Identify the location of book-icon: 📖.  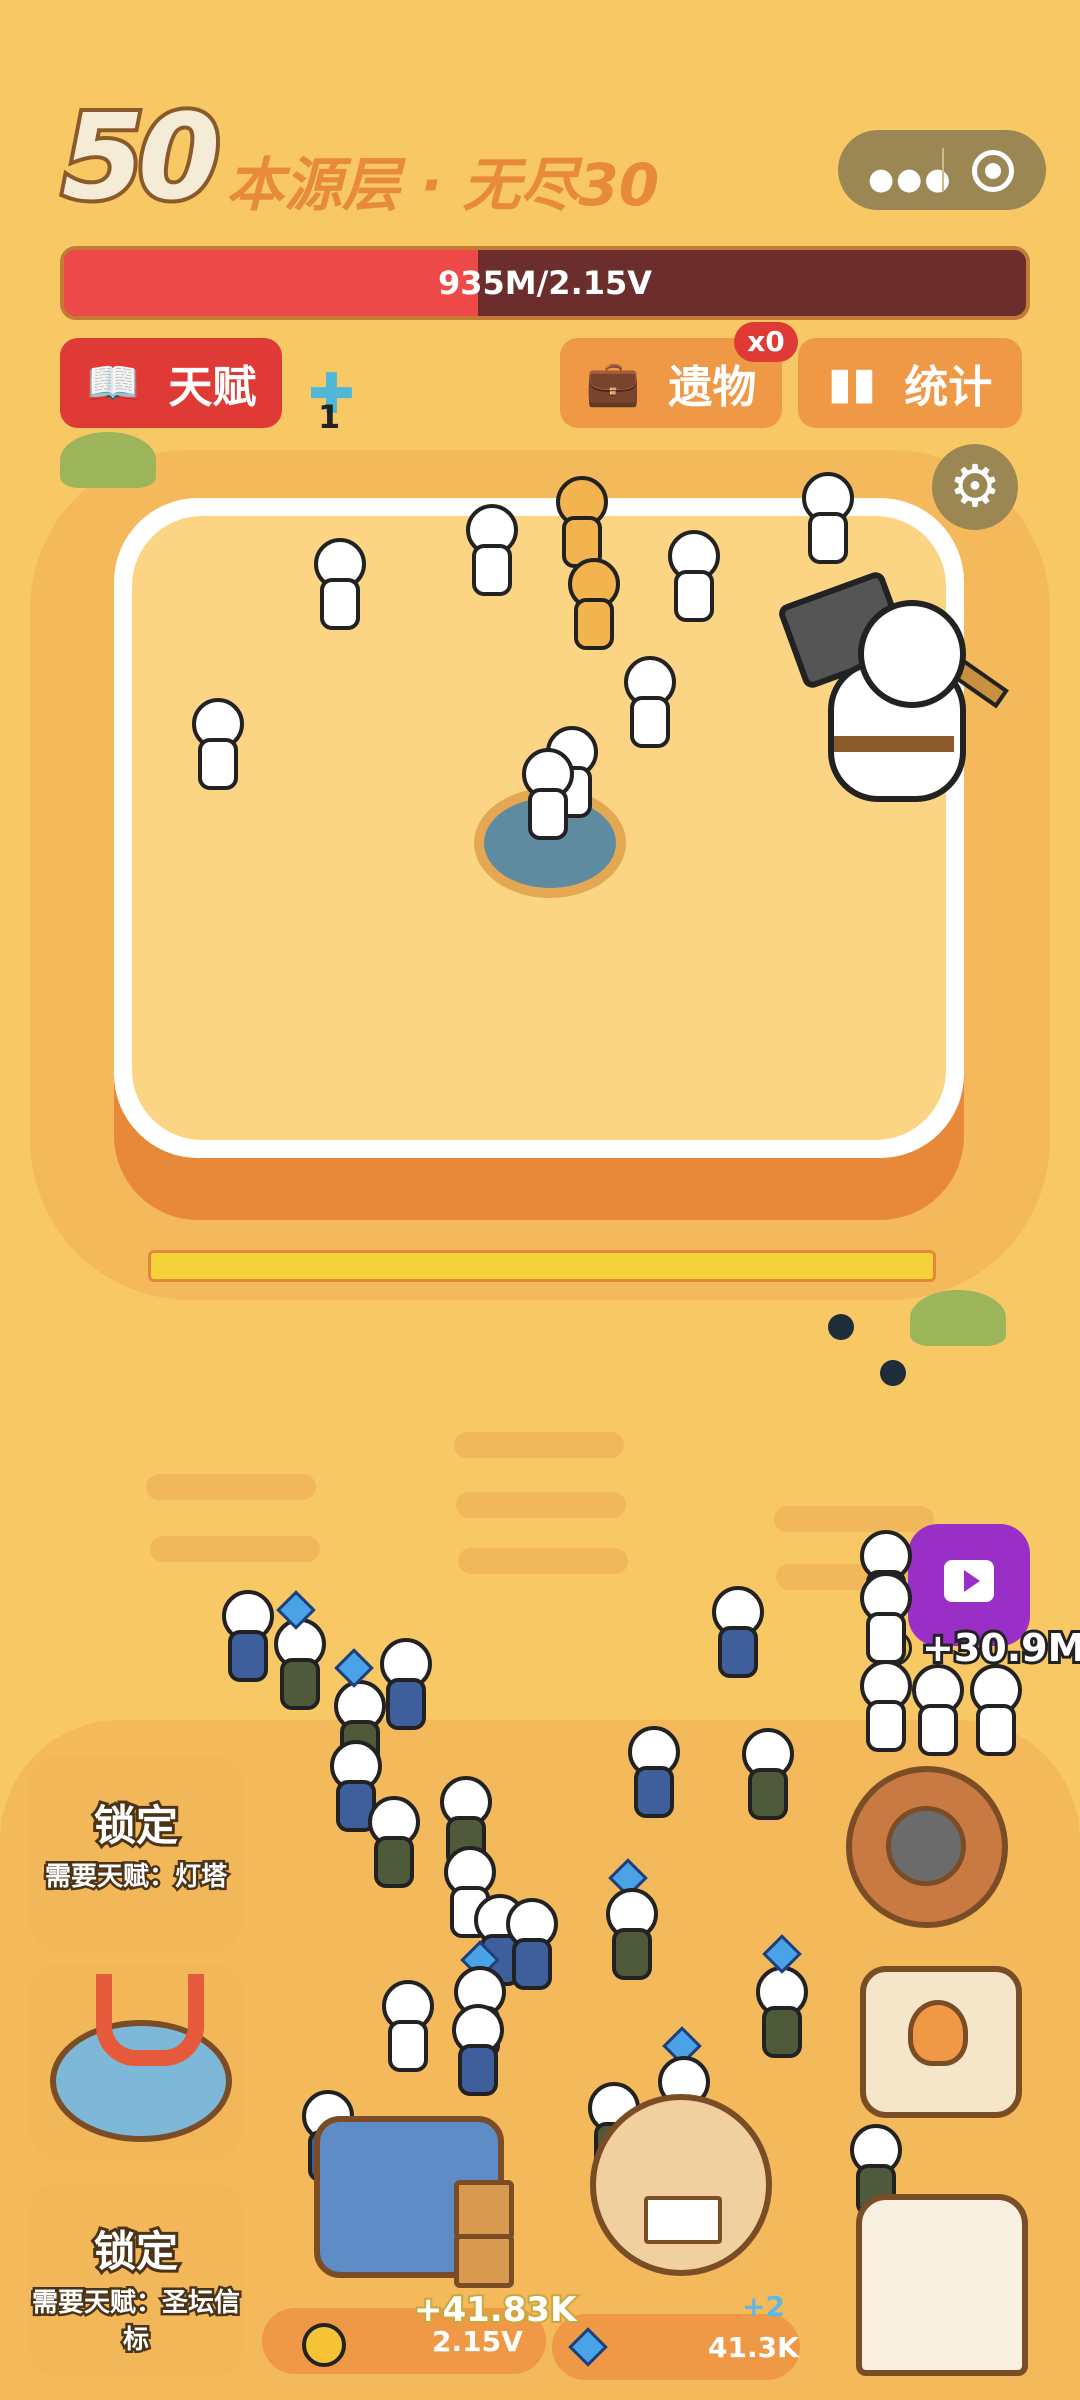
(113, 383).